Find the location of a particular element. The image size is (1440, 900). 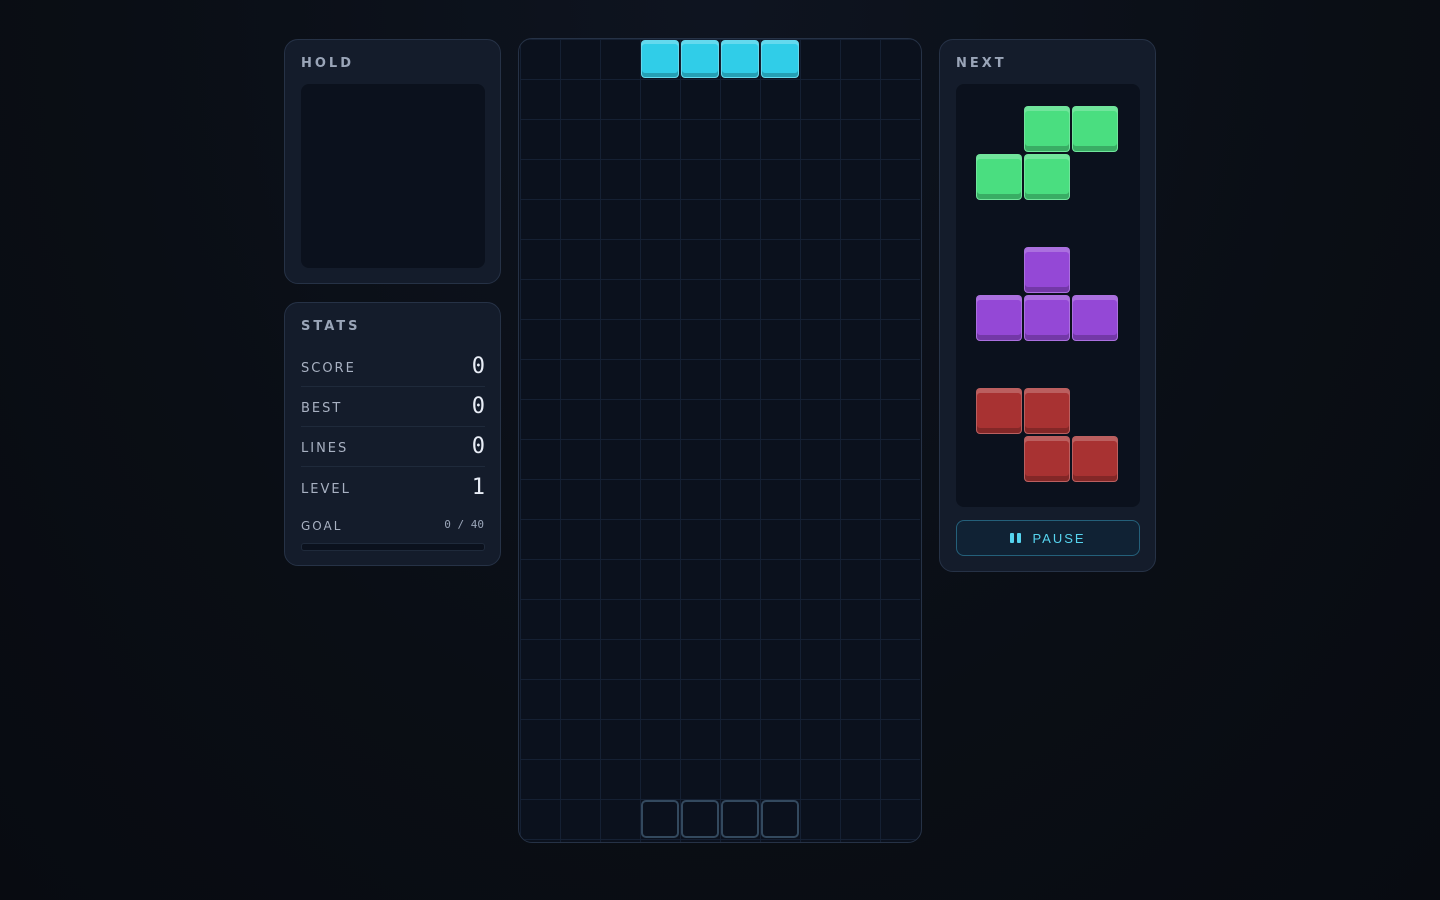

pause-button: PAUSE is located at coordinates (1048, 538).